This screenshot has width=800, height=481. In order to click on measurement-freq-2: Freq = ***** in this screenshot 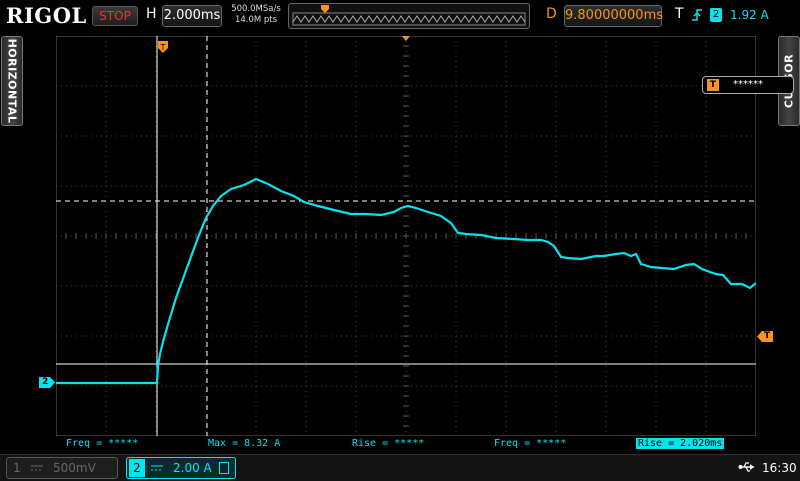, I will do `click(530, 443)`.